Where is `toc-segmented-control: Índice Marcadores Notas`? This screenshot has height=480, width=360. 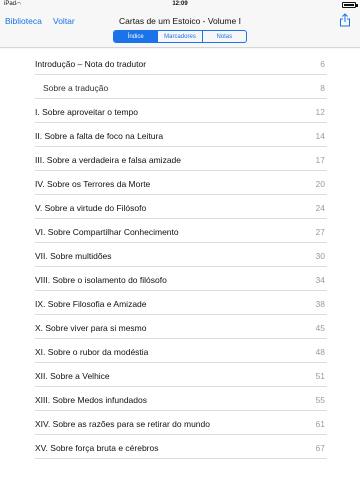 toc-segmented-control: Índice Marcadores Notas is located at coordinates (180, 36).